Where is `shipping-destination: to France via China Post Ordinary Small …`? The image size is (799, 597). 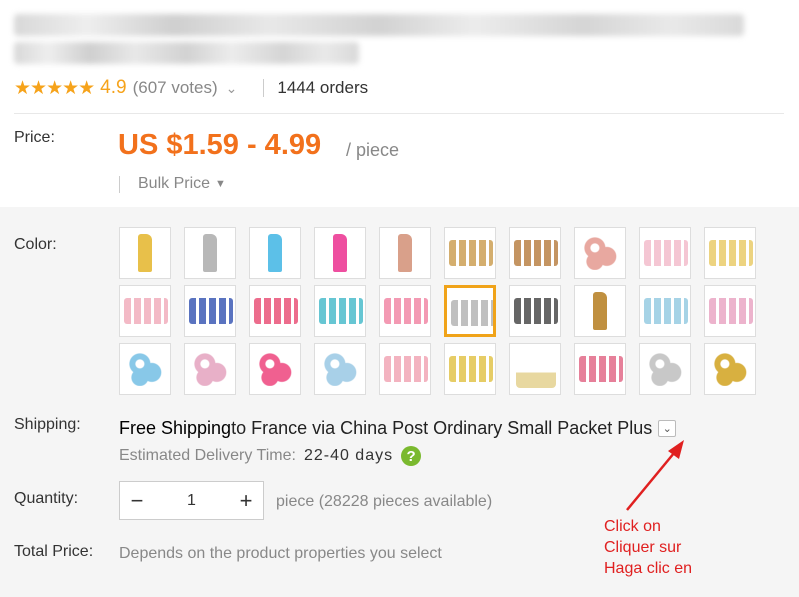 shipping-destination: to France via China Post Ordinary Small … is located at coordinates (442, 428).